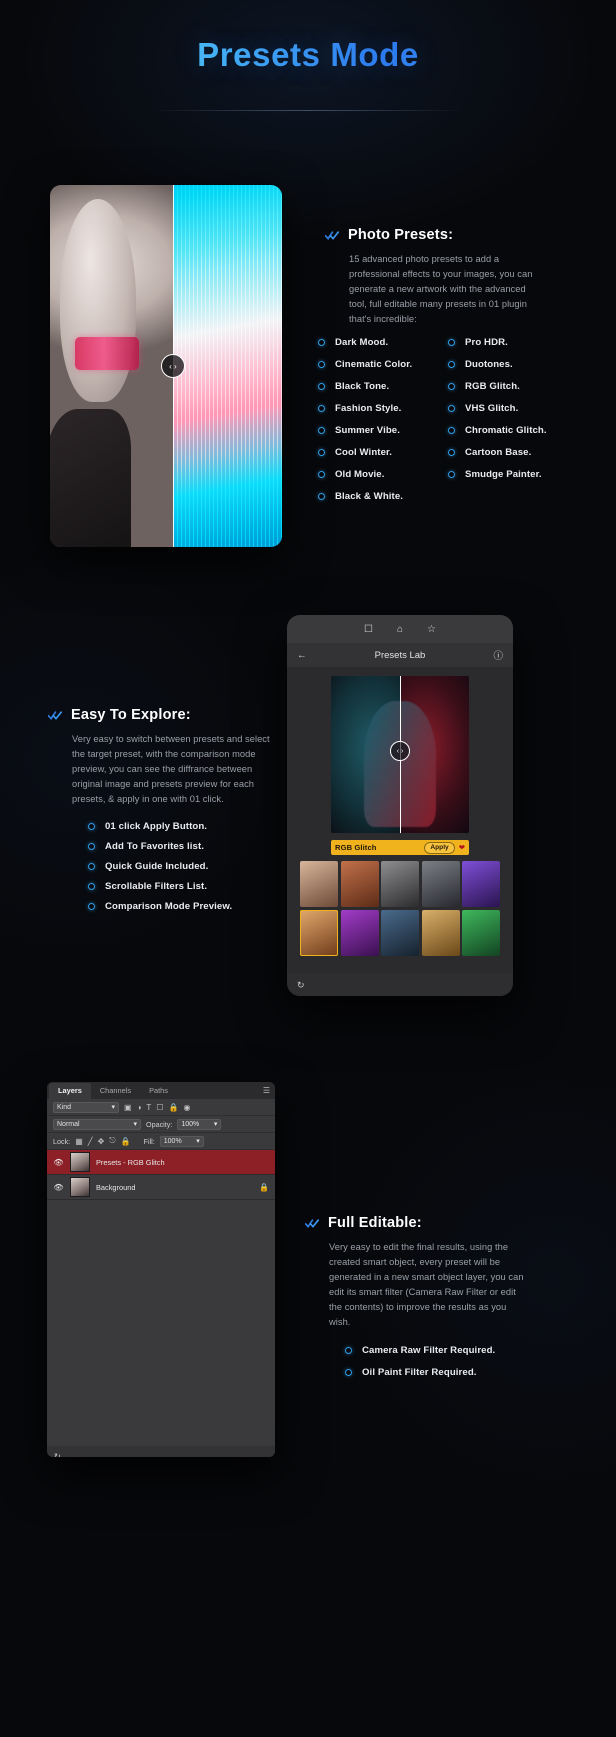  I want to click on layer-thumbnail, so click(80, 1187).